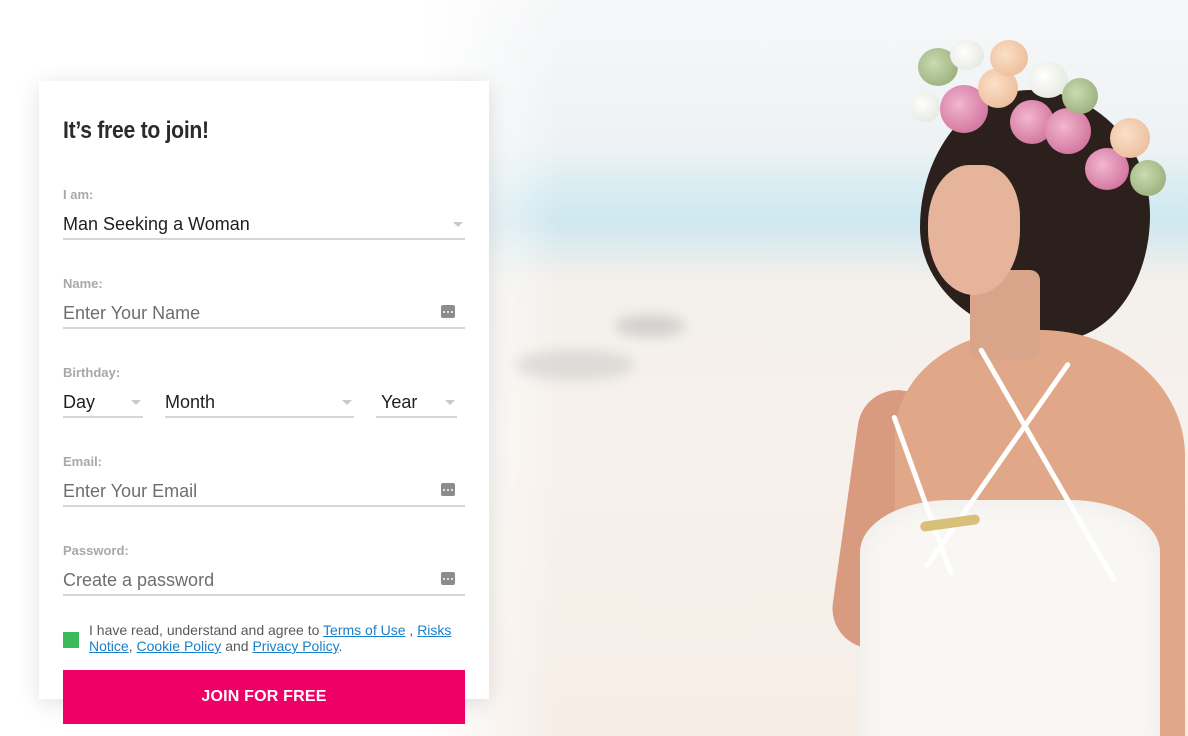 The width and height of the screenshot is (1188, 736). I want to click on password-field: Password: Create a password, so click(264, 569).